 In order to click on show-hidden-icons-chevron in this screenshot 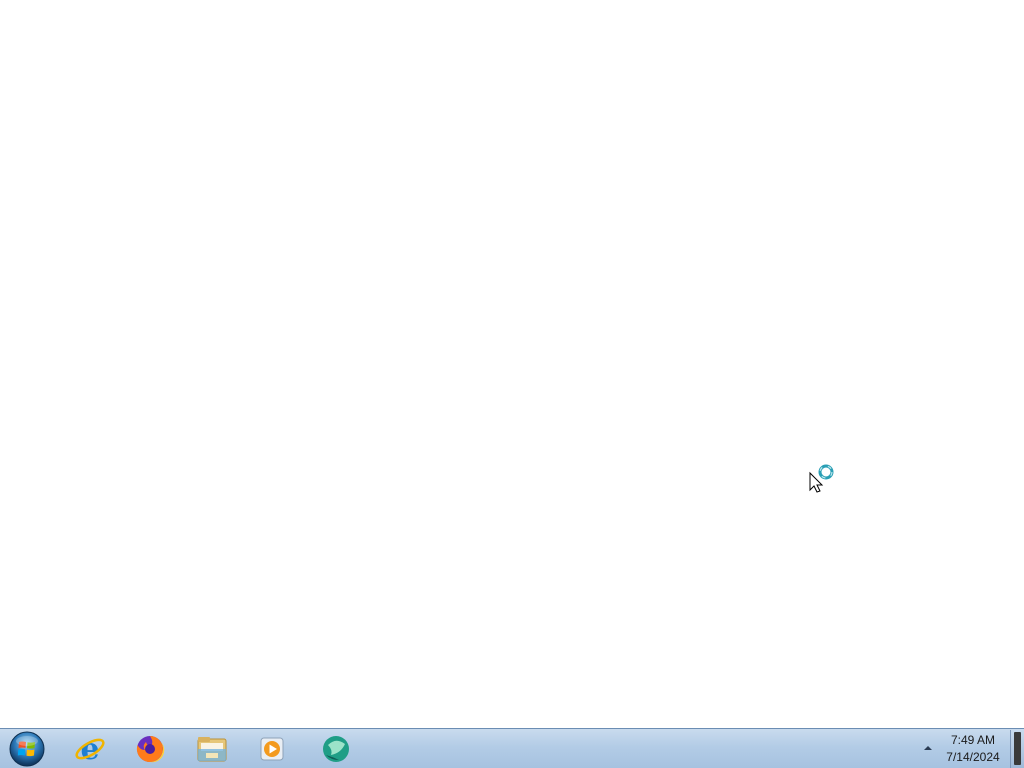, I will do `click(928, 748)`.